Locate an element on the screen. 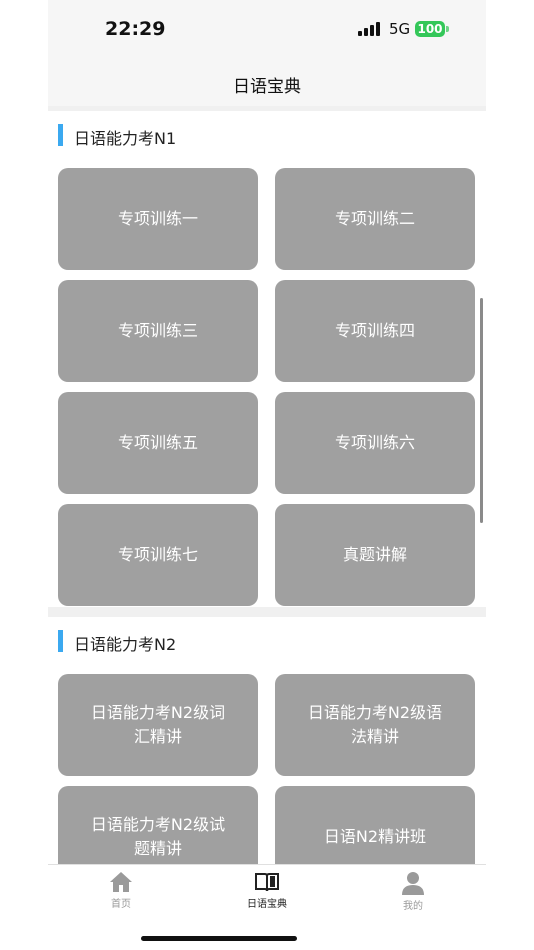 The image size is (534, 950). tab-profile: 我的 is located at coordinates (413, 895).